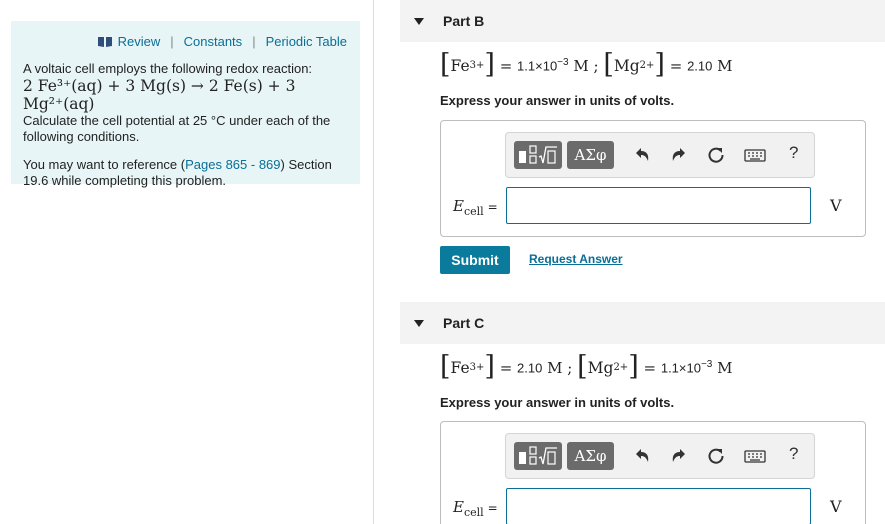 The image size is (885, 524). What do you see at coordinates (557, 100) in the screenshot?
I see `part-b-instruction: Express your answer in units of volts.` at bounding box center [557, 100].